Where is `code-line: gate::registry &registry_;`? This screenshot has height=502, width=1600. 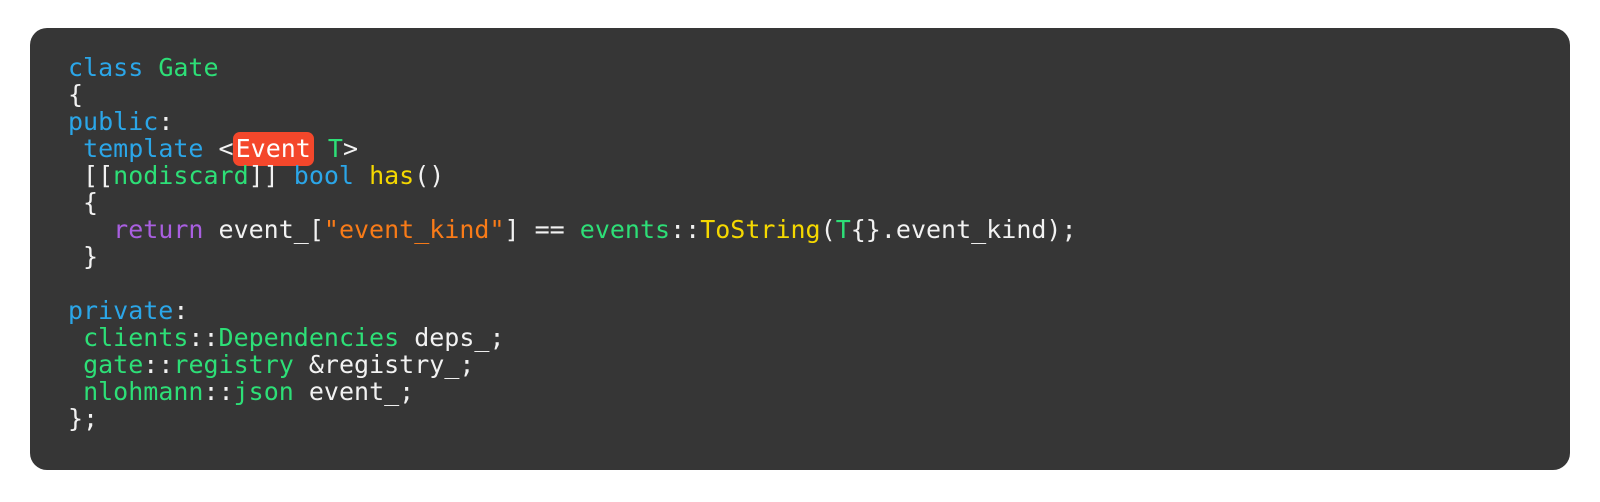
code-line: gate::registry &registry_; is located at coordinates (814, 364).